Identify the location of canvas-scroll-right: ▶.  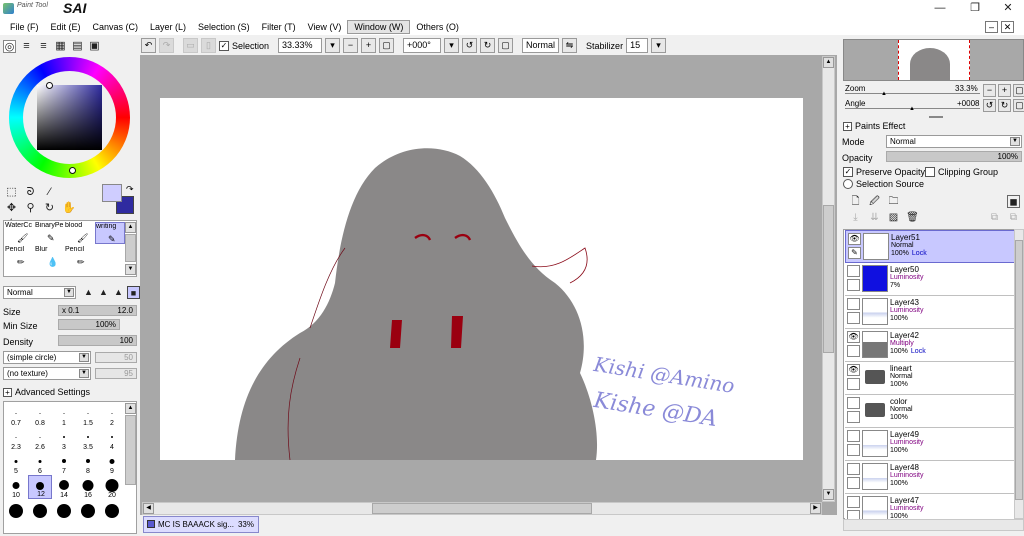
(815, 508).